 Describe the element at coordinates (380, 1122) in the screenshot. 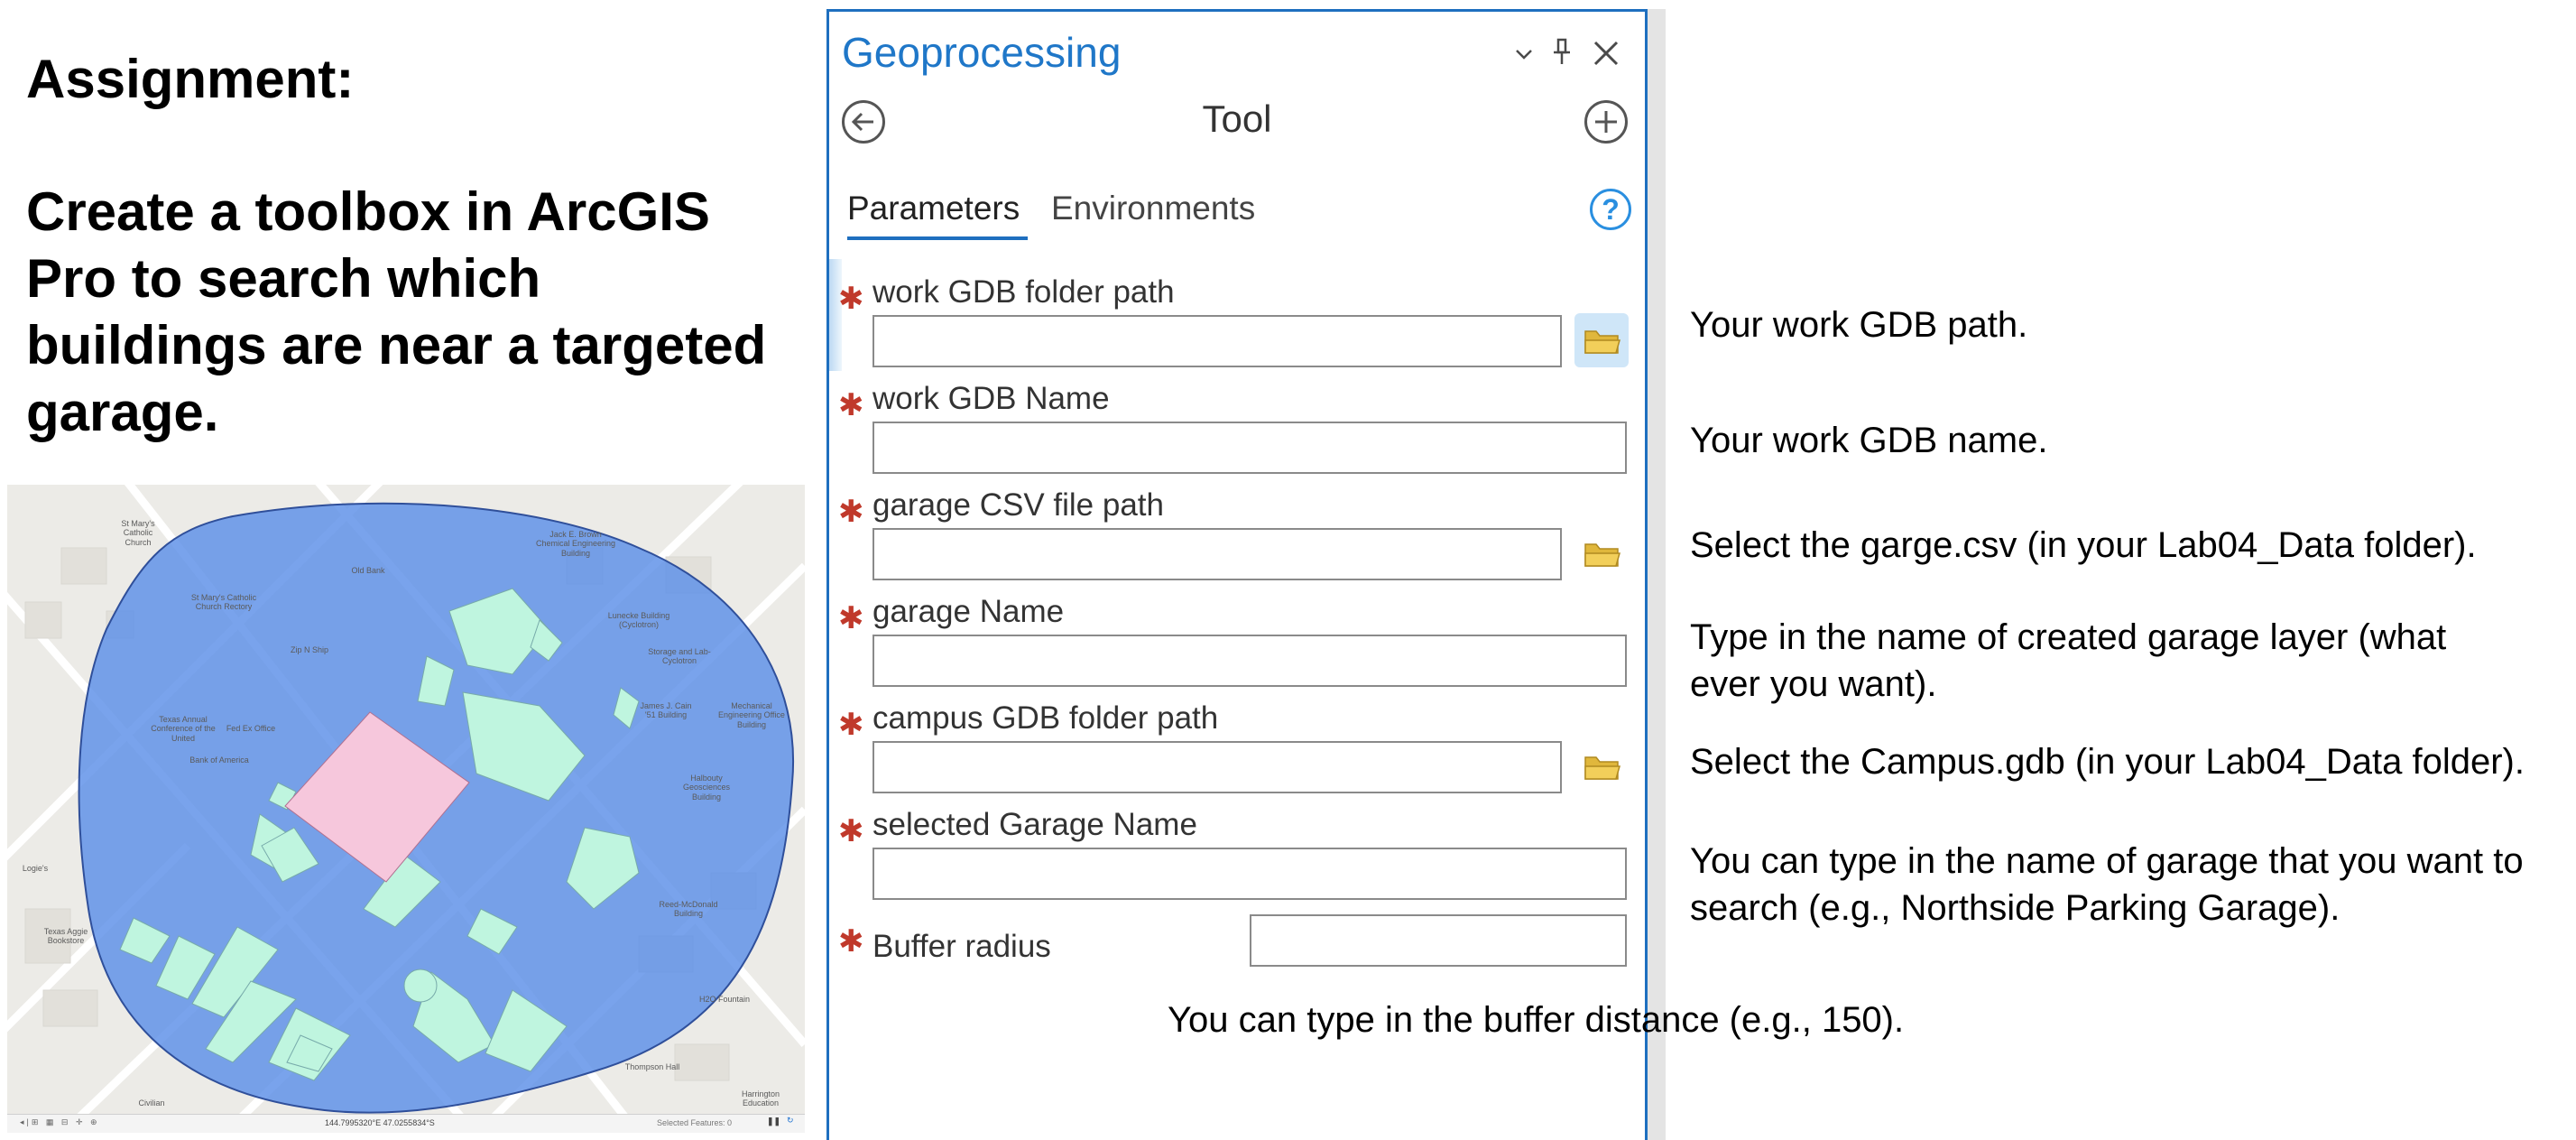

I see `coordinate-readout: 144.7995320°E 47.0255834°S` at that location.